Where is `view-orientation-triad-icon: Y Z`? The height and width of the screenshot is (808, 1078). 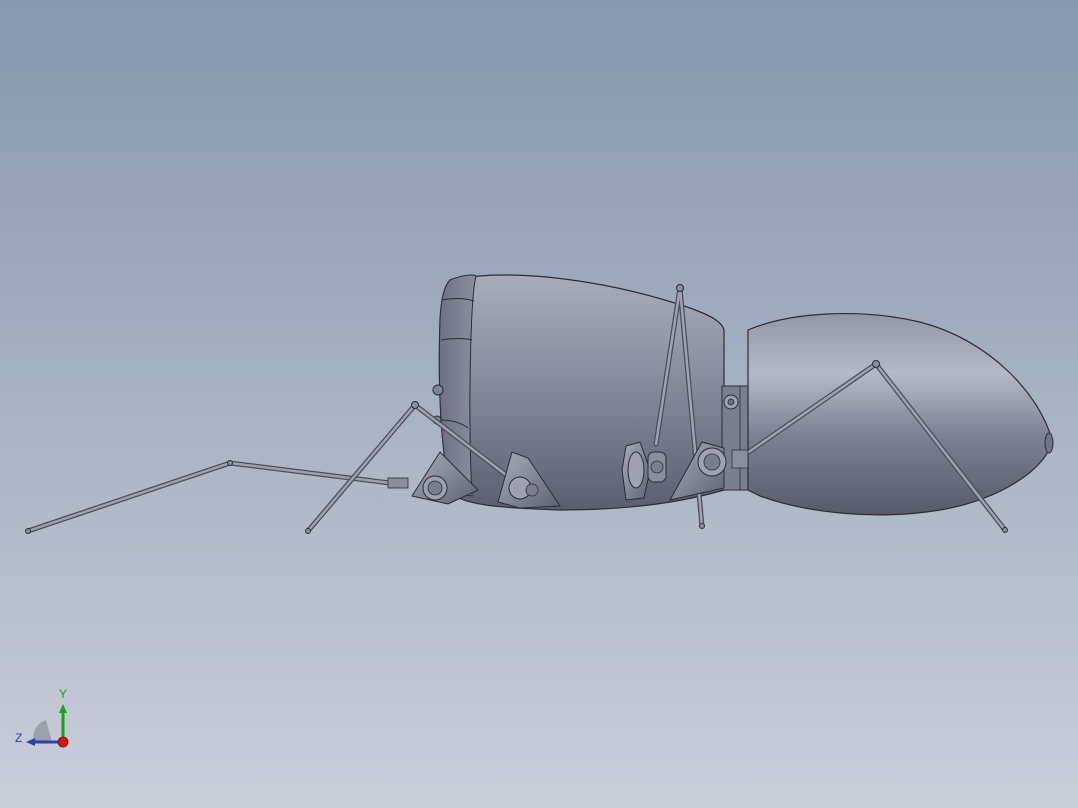
view-orientation-triad-icon: Y Z is located at coordinates (45, 721).